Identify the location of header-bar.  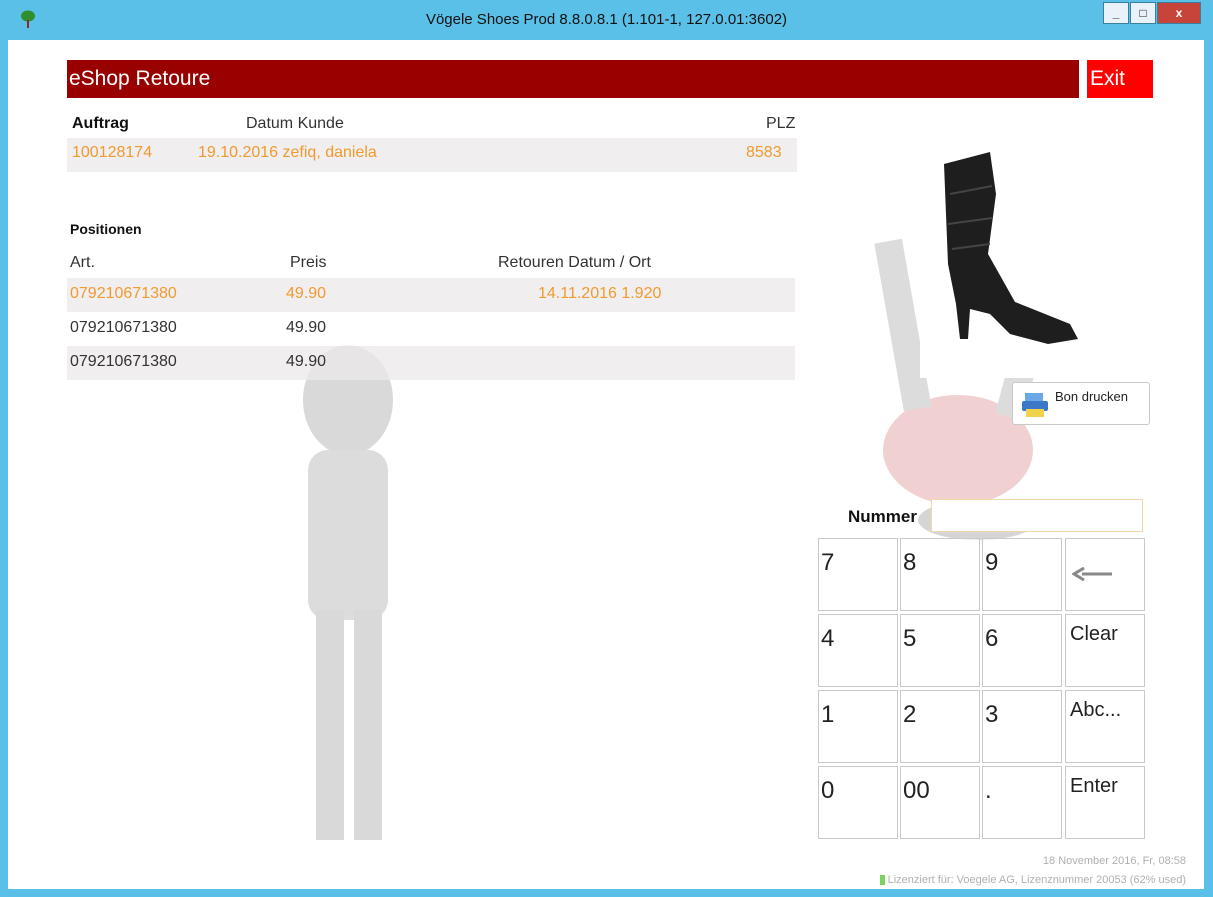
(573, 79).